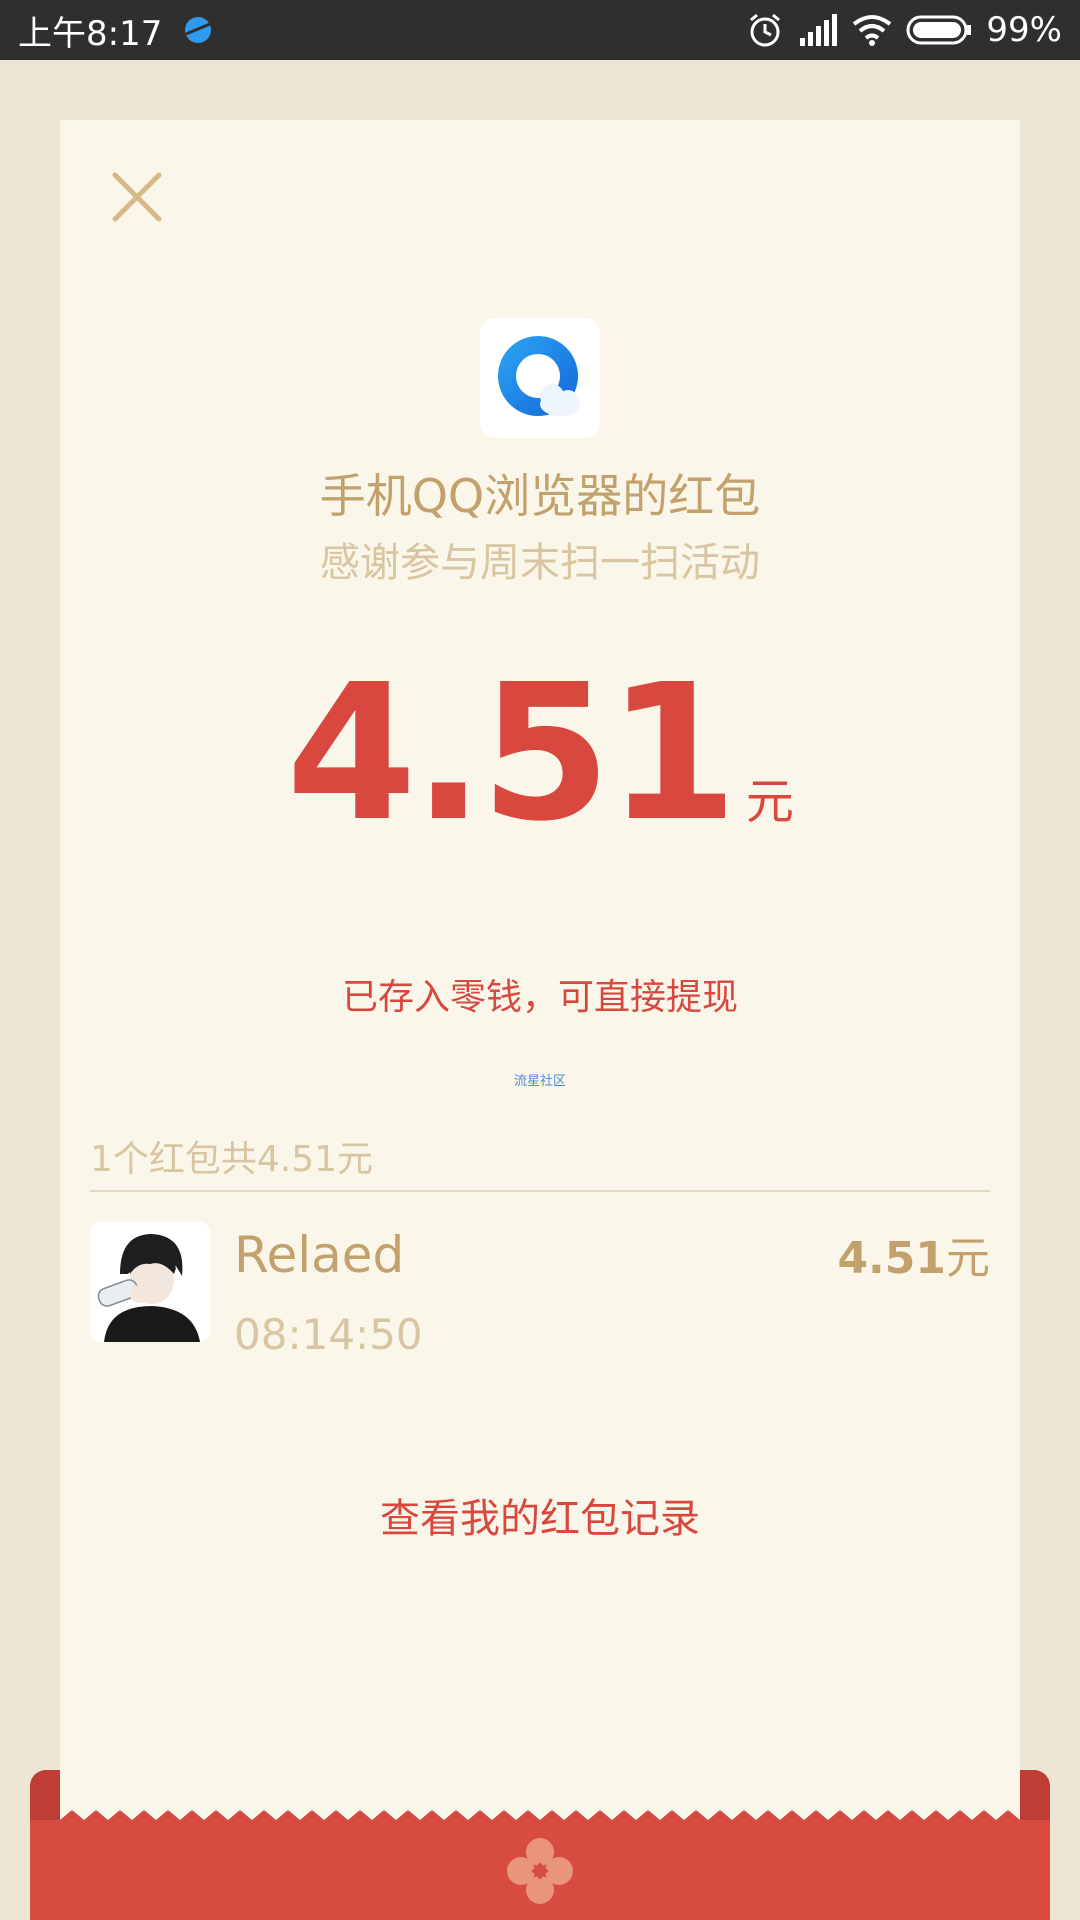  I want to click on sender-logo, so click(540, 378).